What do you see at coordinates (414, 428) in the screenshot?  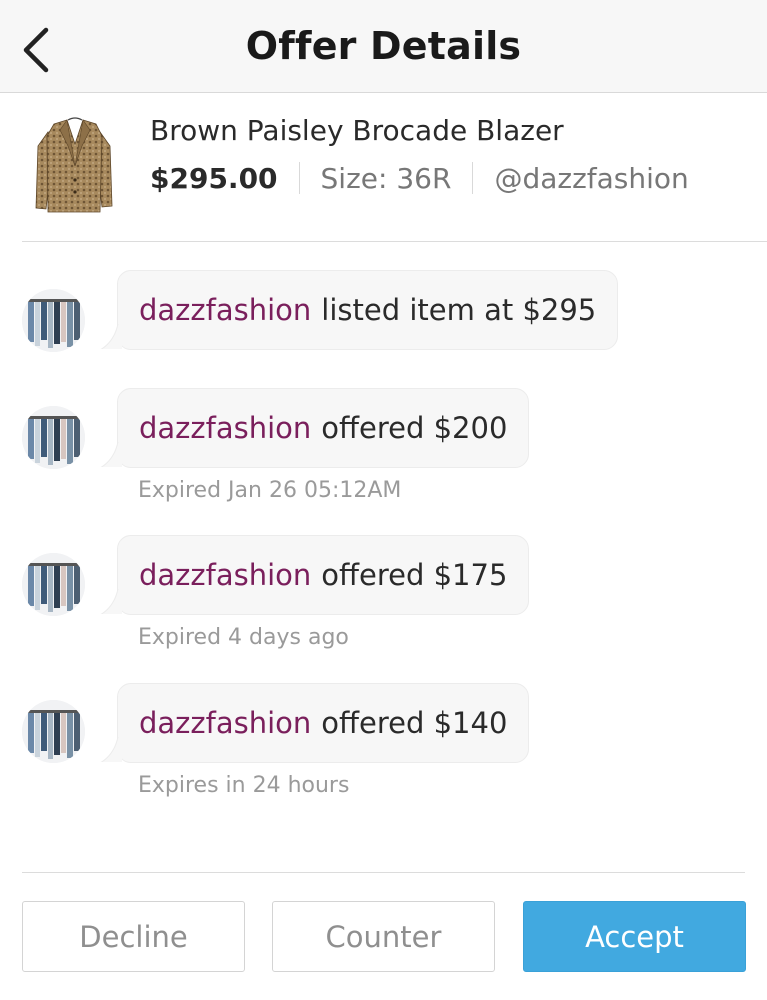 I see `offer-text: offered $200` at bounding box center [414, 428].